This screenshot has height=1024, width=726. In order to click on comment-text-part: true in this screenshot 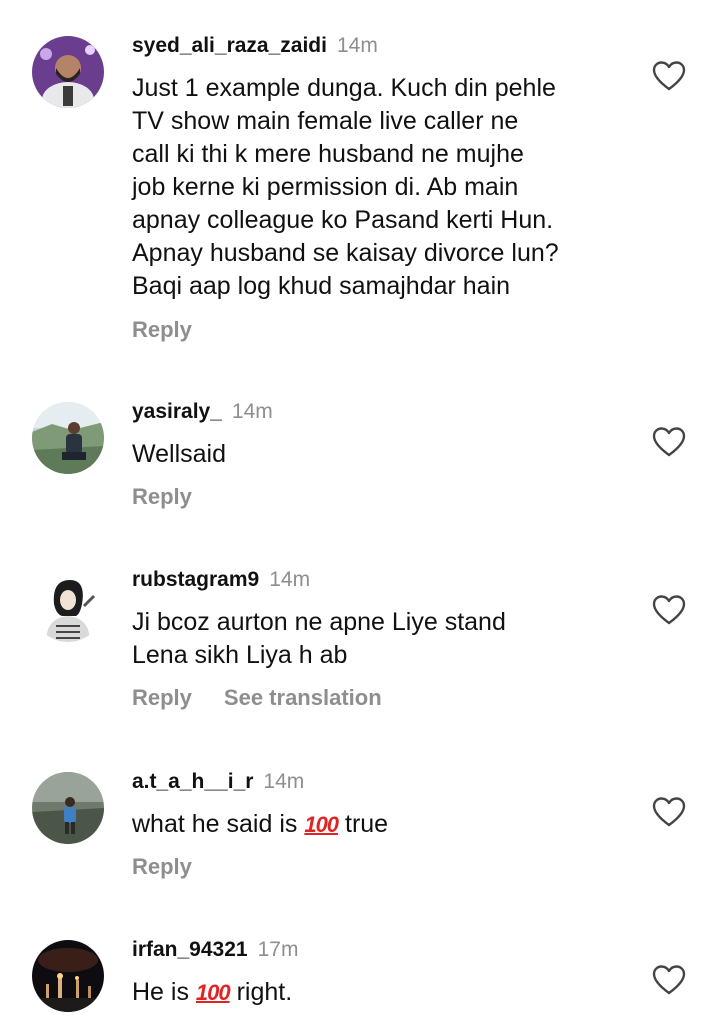, I will do `click(363, 824)`.